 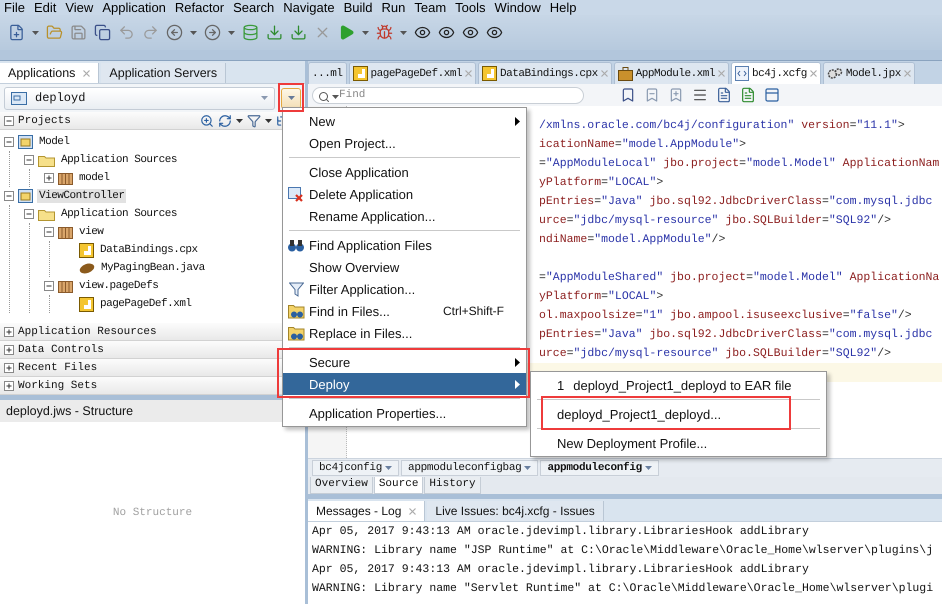 What do you see at coordinates (515, 511) in the screenshot?
I see `log-tab: Live Issues: bc4j.xcfg - Issues` at bounding box center [515, 511].